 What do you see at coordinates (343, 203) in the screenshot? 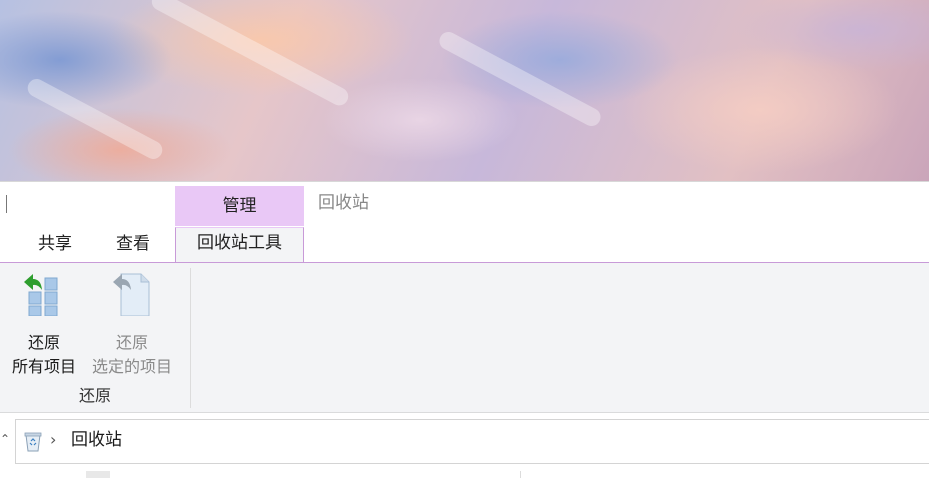
I see `window-title: 回收站` at bounding box center [343, 203].